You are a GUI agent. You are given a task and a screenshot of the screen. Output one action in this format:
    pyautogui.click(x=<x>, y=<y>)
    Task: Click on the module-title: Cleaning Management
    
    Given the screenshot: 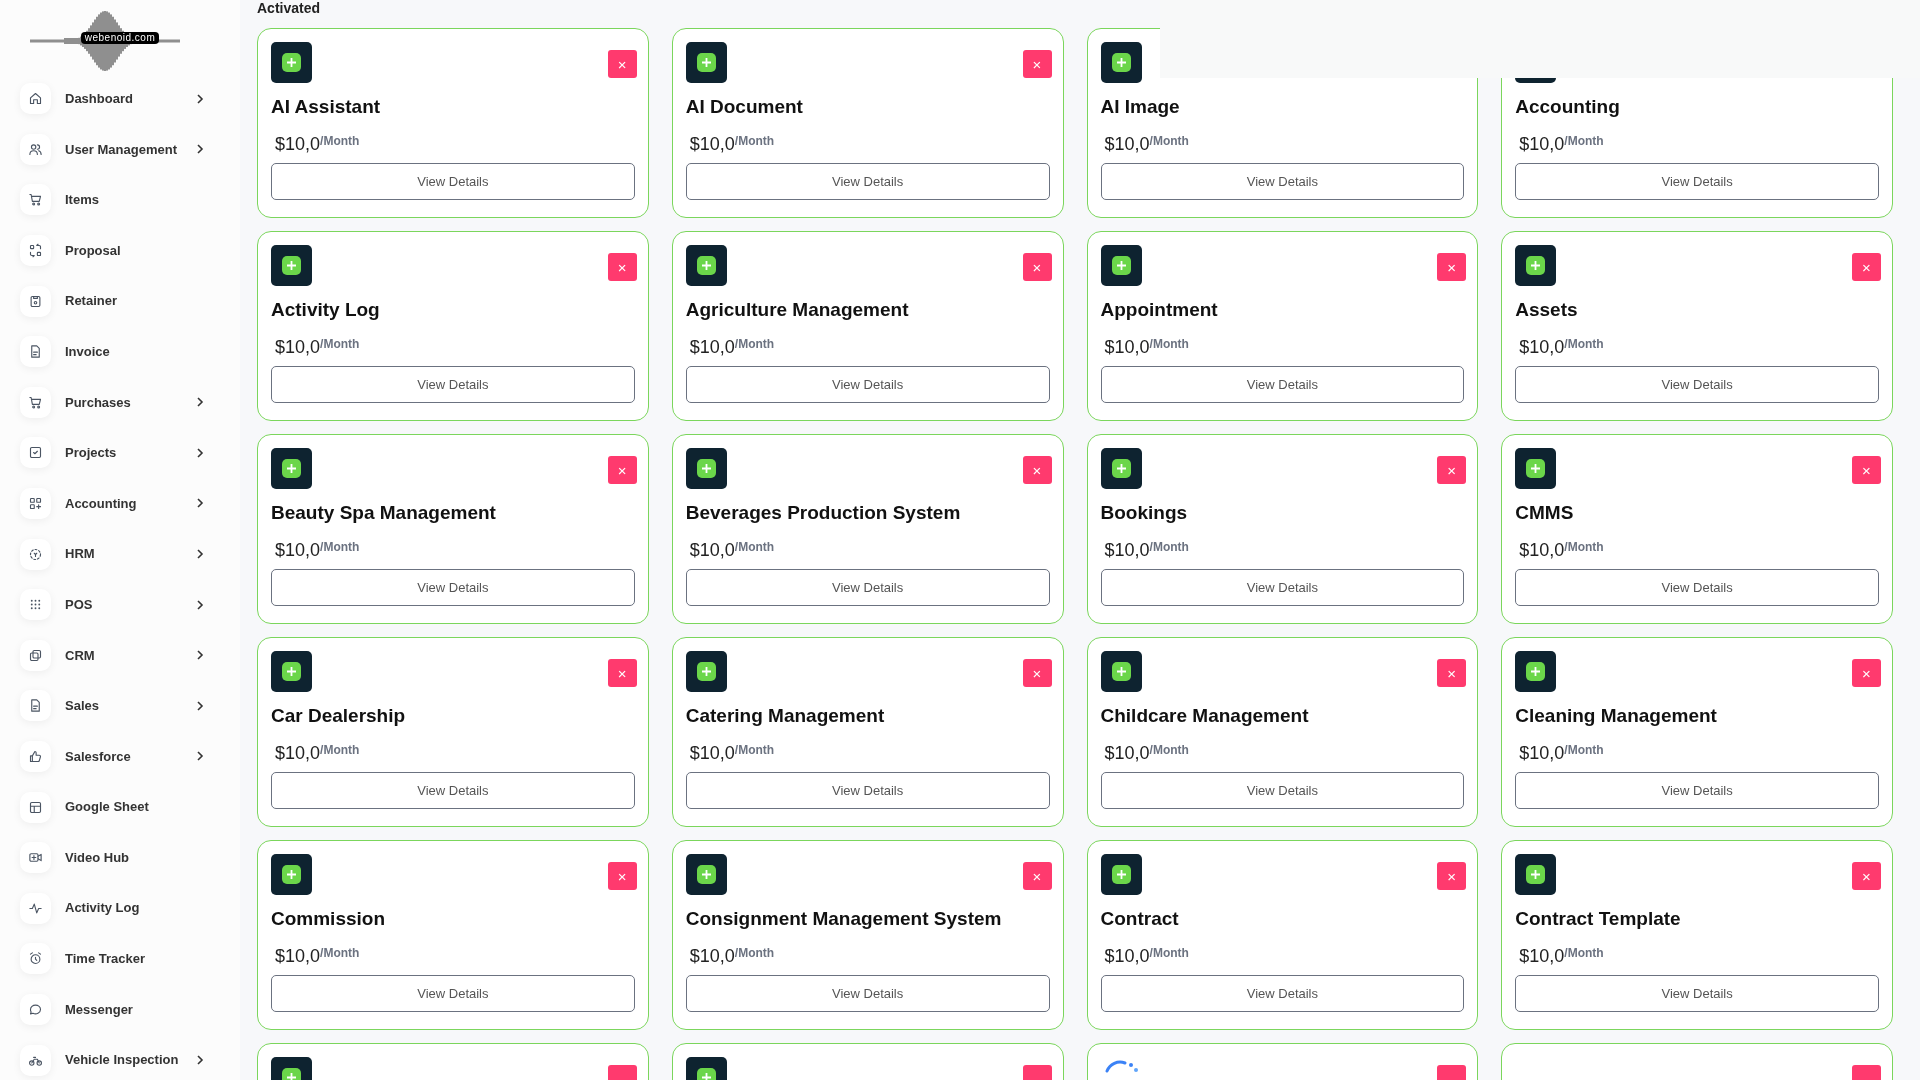 What is the action you would take?
    pyautogui.click(x=1616, y=716)
    